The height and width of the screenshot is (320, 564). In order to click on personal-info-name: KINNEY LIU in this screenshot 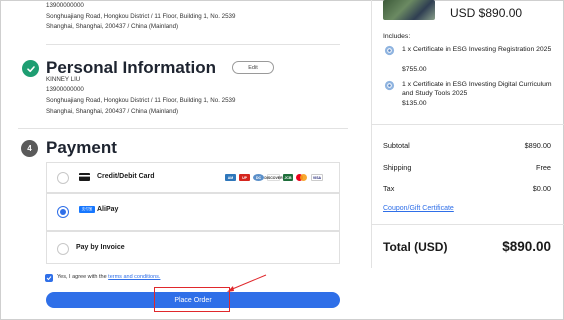, I will do `click(63, 79)`.